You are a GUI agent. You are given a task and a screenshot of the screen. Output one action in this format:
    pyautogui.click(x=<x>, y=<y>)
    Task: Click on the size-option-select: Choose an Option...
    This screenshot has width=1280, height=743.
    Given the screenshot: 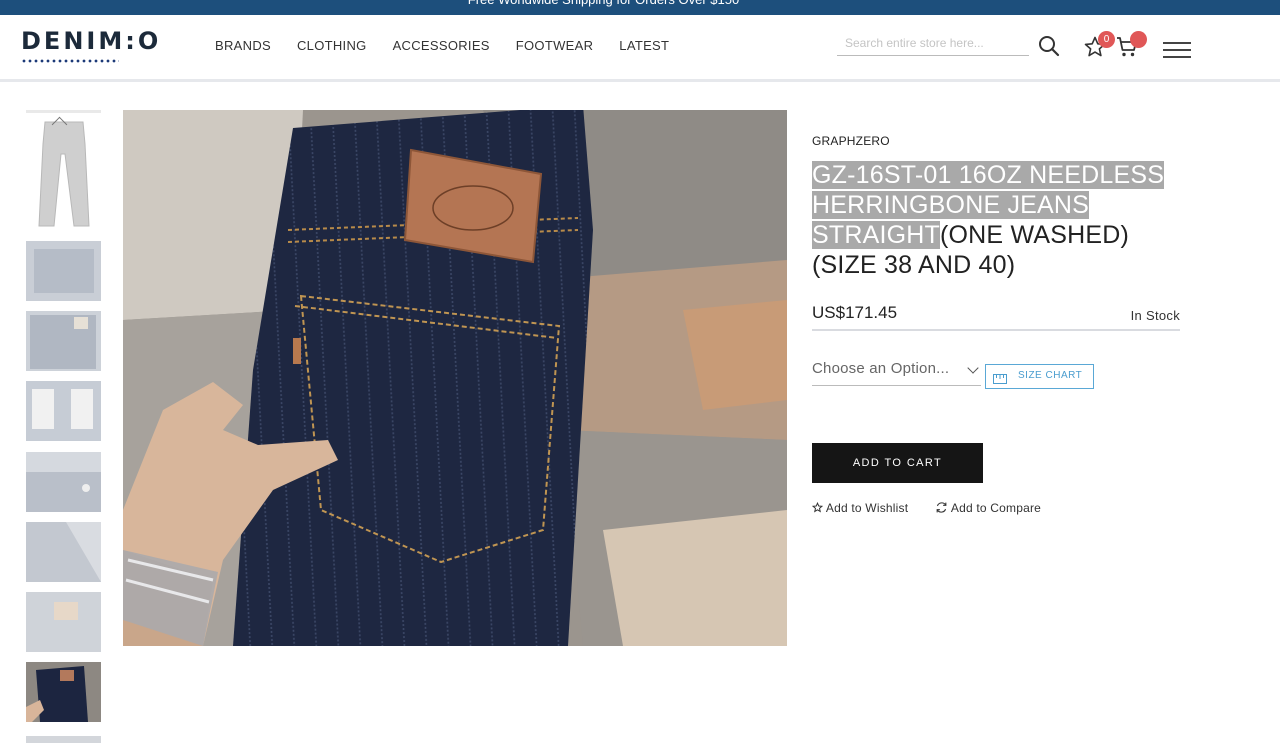 What is the action you would take?
    pyautogui.click(x=896, y=371)
    